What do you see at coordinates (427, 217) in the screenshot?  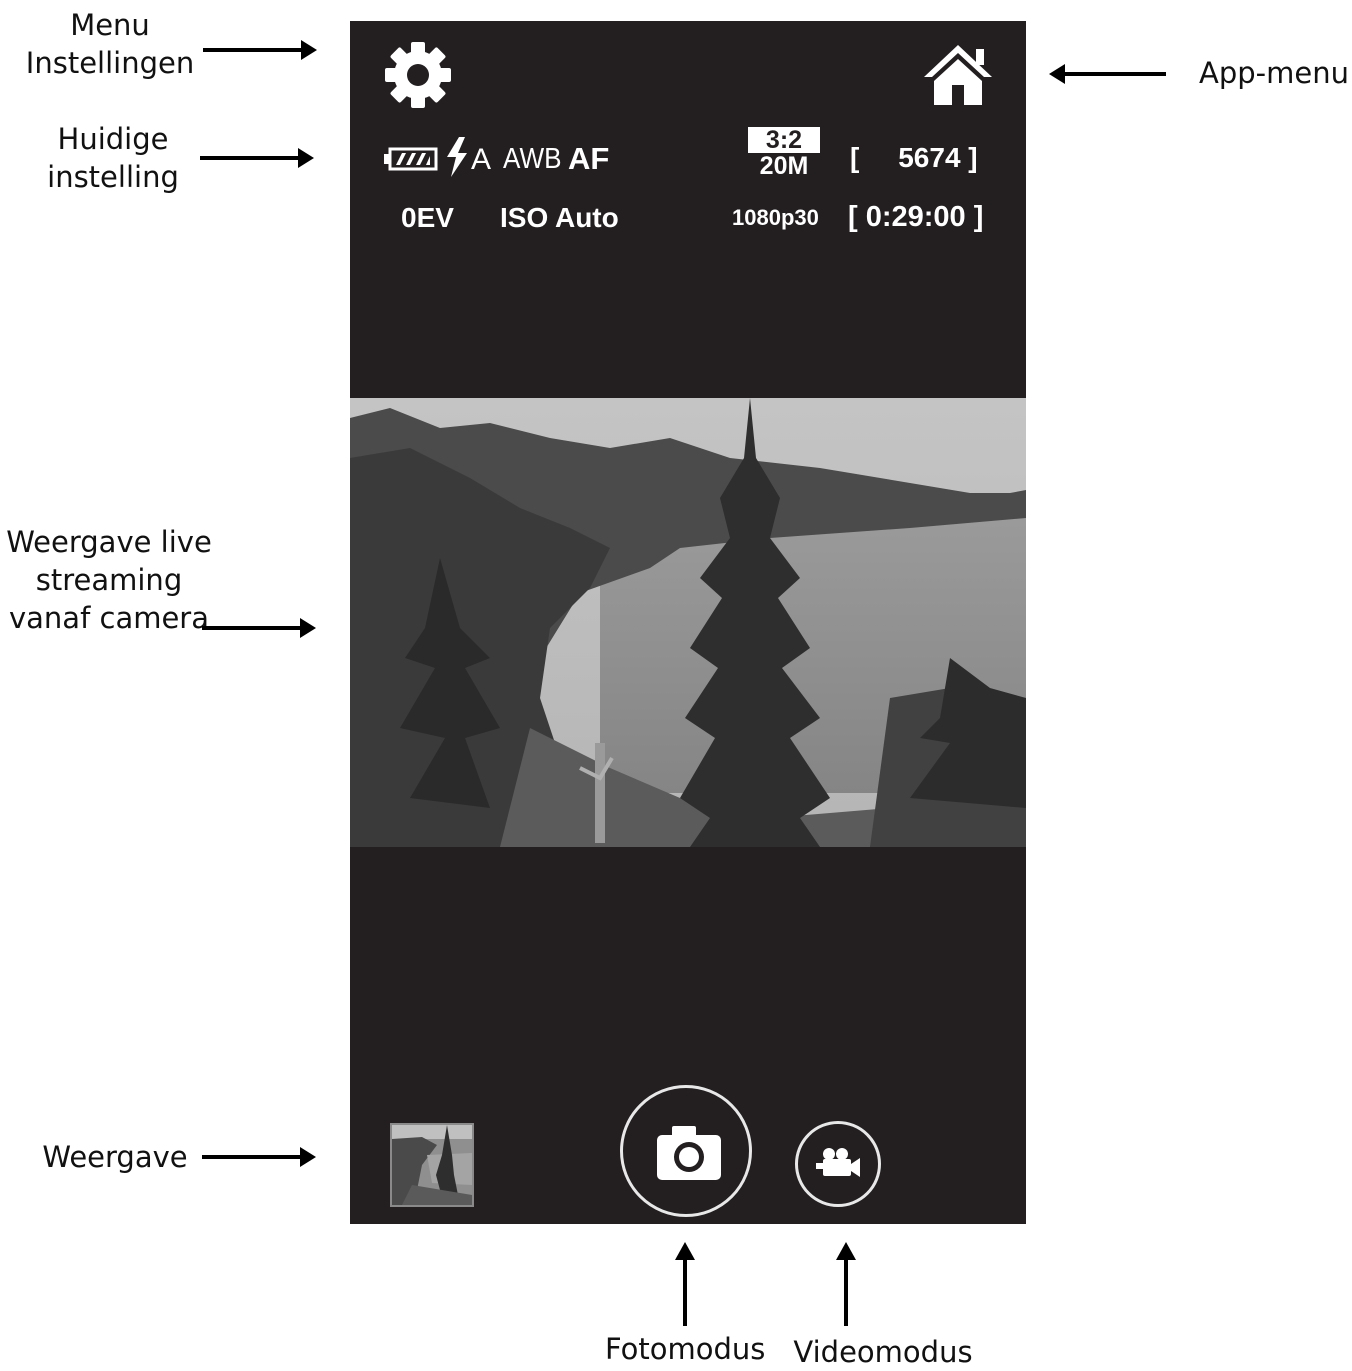 I see `exposure-label: 0EV` at bounding box center [427, 217].